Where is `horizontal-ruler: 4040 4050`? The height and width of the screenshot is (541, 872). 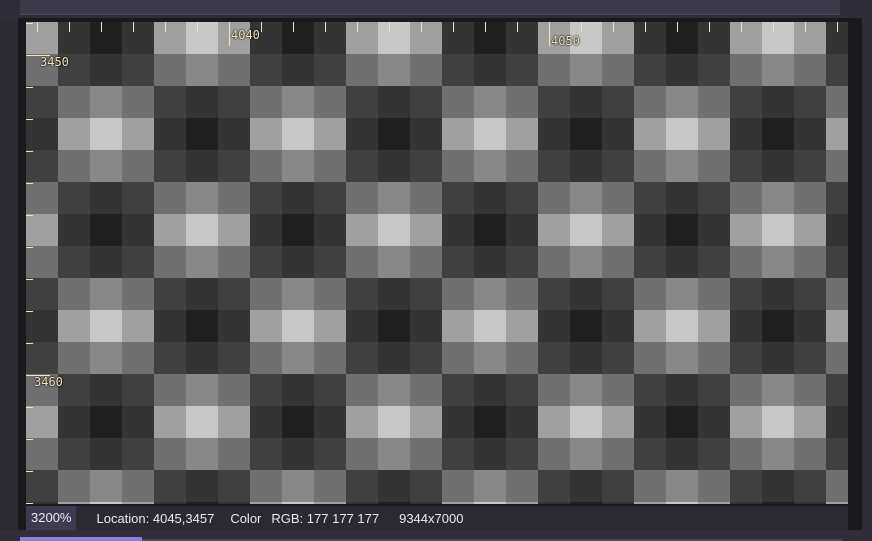 horizontal-ruler: 4040 4050 is located at coordinates (437, 35).